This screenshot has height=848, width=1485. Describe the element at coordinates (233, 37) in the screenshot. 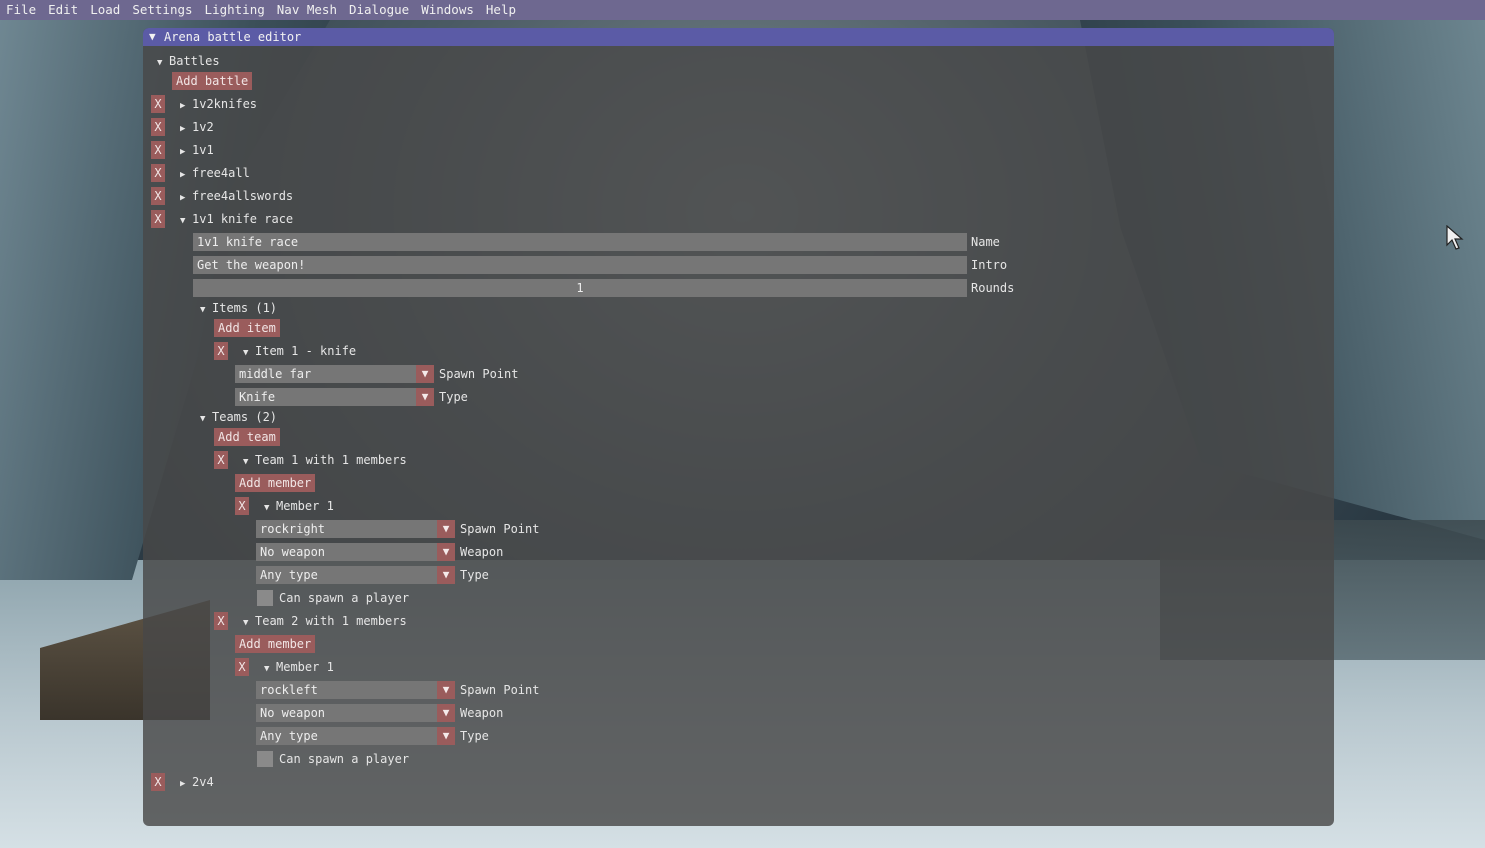

I see `window-title: Arena battle editor` at that location.